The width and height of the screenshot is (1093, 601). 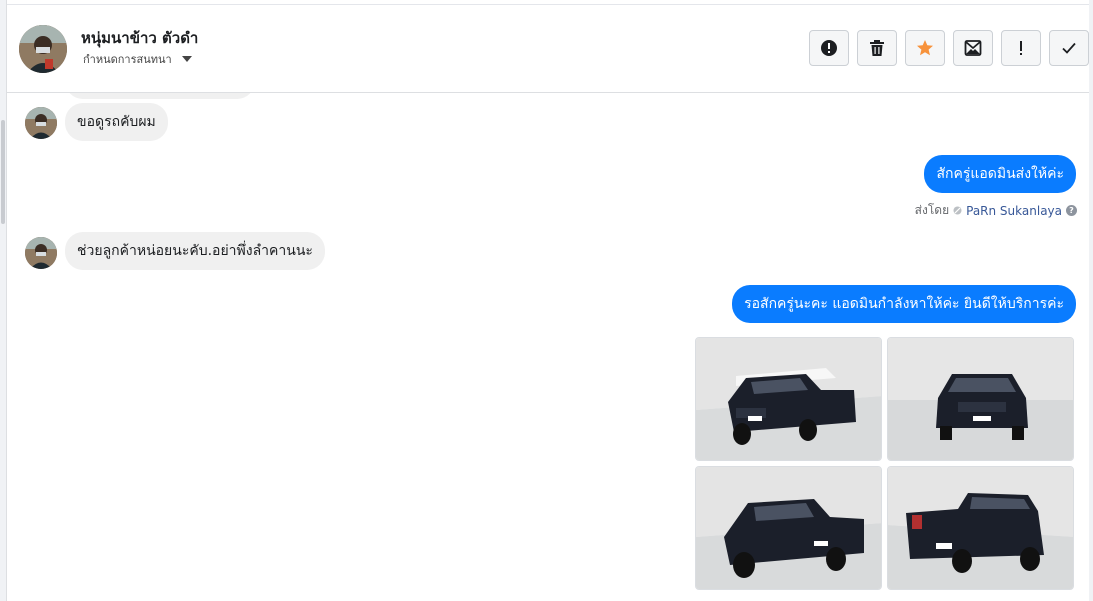 What do you see at coordinates (186, 59) in the screenshot?
I see `chevron-down-icon` at bounding box center [186, 59].